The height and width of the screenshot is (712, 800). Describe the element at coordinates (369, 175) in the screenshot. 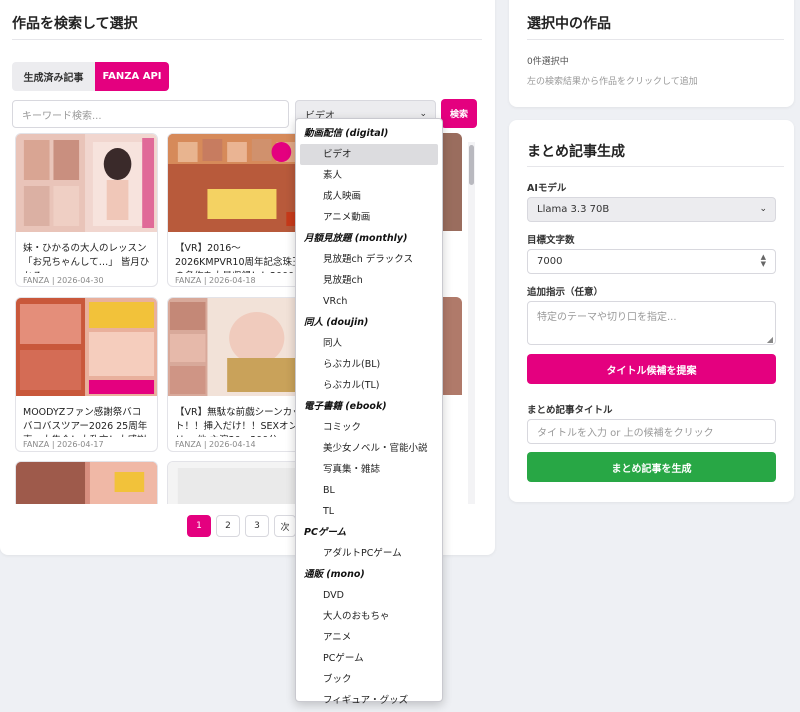

I see `dropdown-option: 素人` at that location.